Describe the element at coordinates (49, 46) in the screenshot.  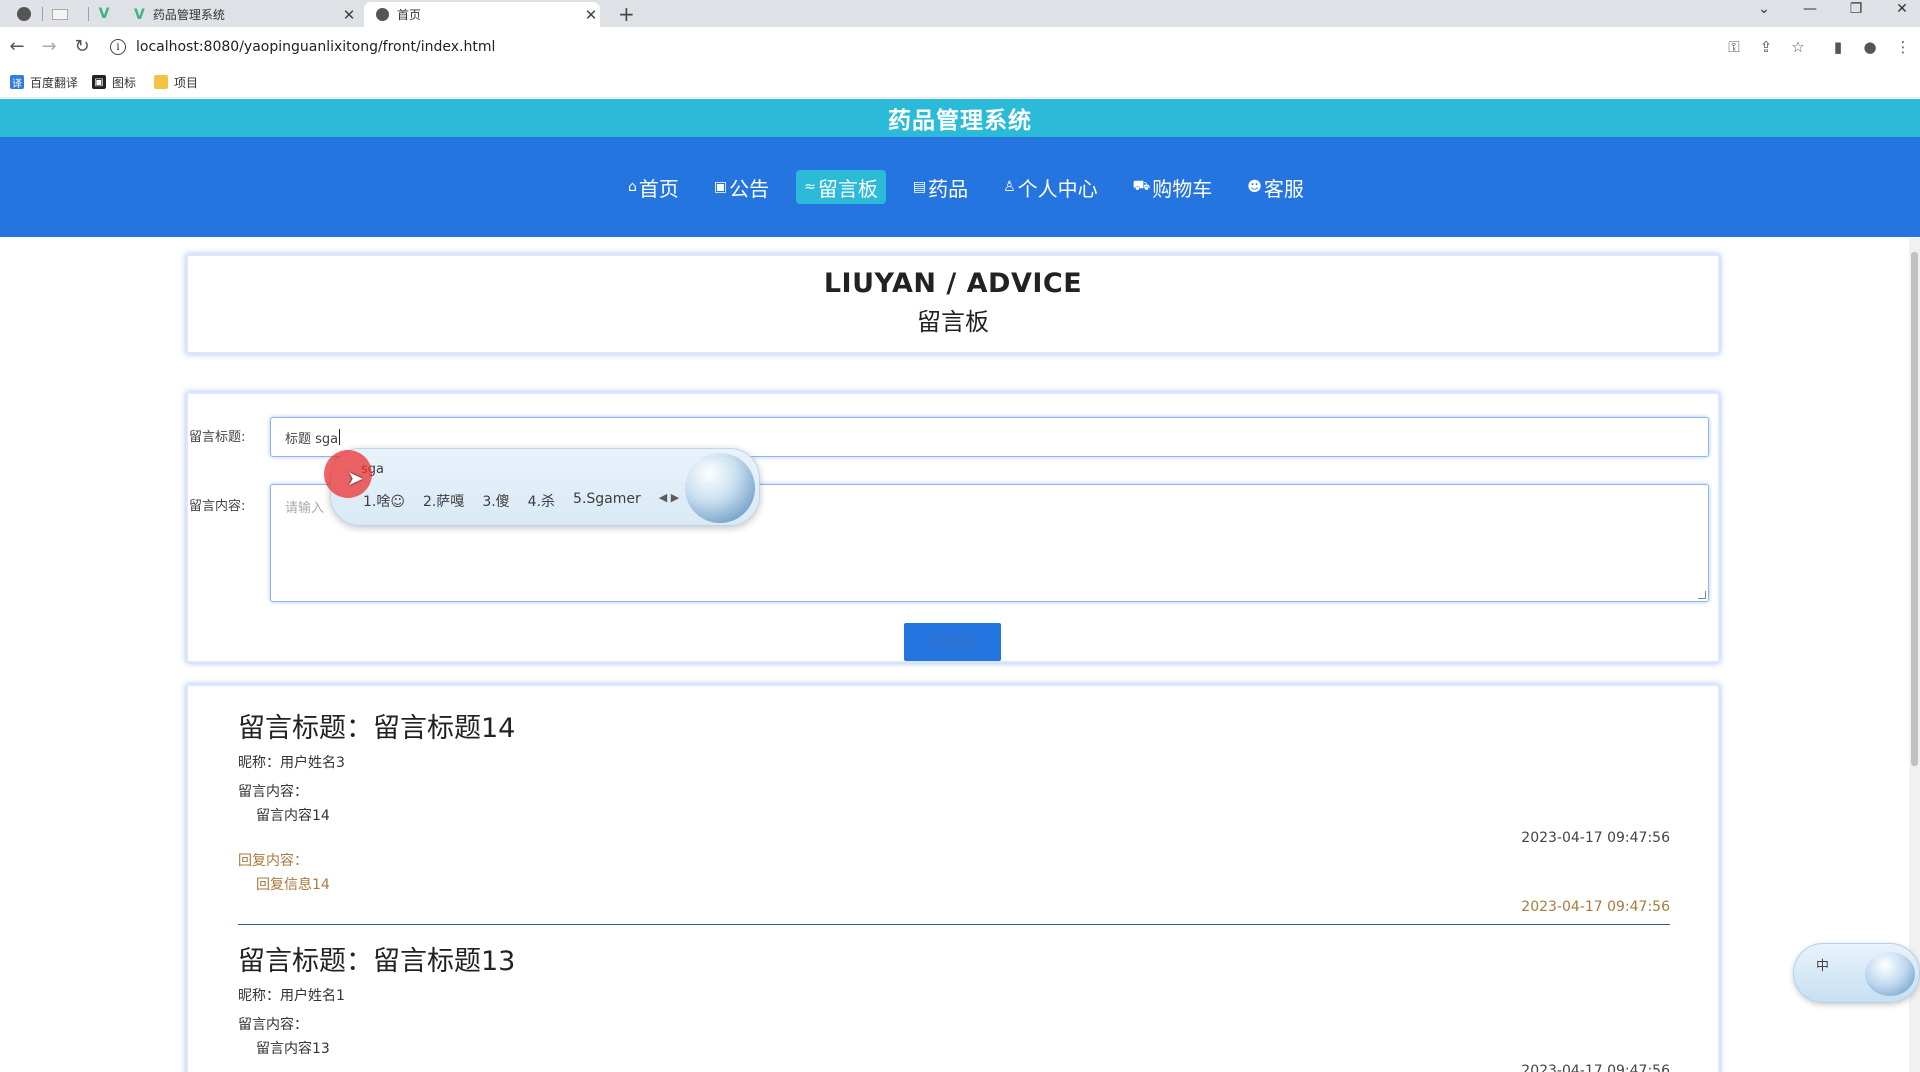
I see `forward-icon: →` at that location.